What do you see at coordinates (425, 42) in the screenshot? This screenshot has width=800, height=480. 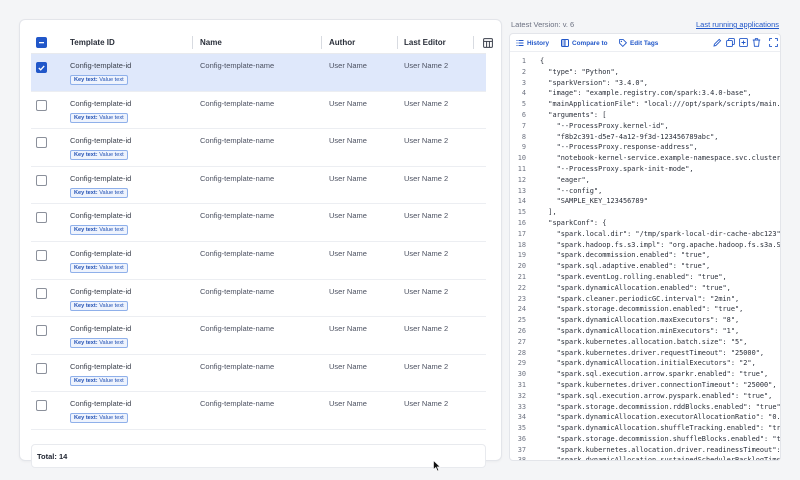 I see `column-header-last-editor: Last Editor` at bounding box center [425, 42].